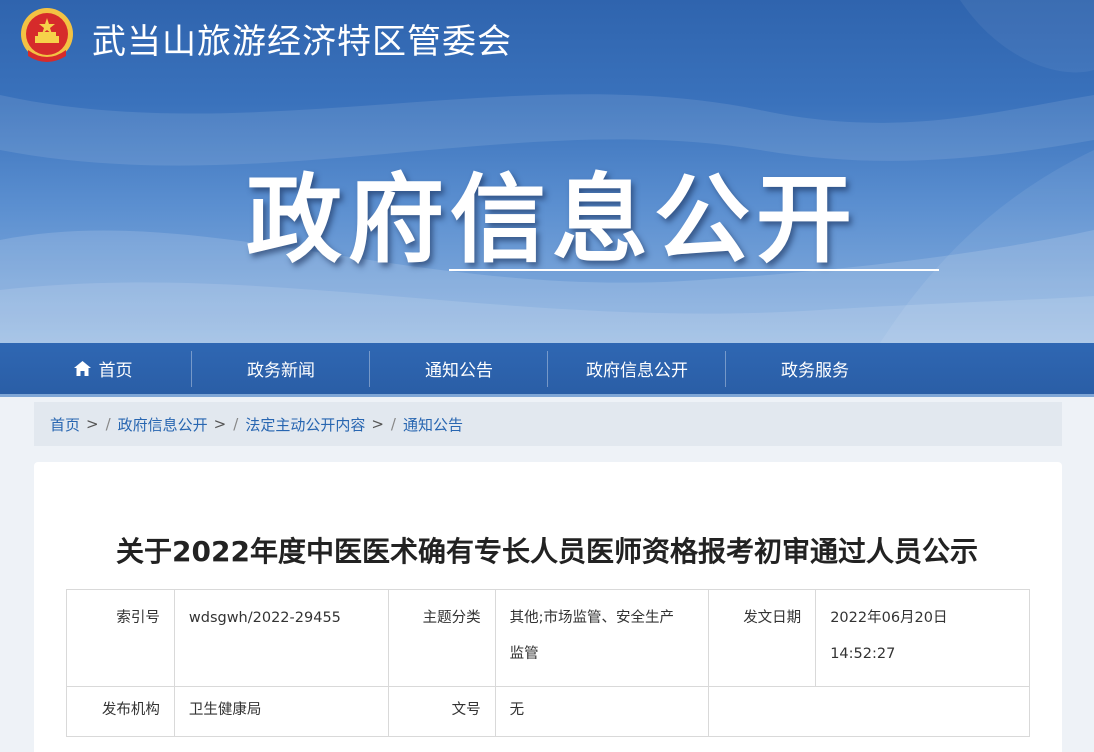  What do you see at coordinates (433, 424) in the screenshot?
I see `breadcrumb-notices: 通知公告` at bounding box center [433, 424].